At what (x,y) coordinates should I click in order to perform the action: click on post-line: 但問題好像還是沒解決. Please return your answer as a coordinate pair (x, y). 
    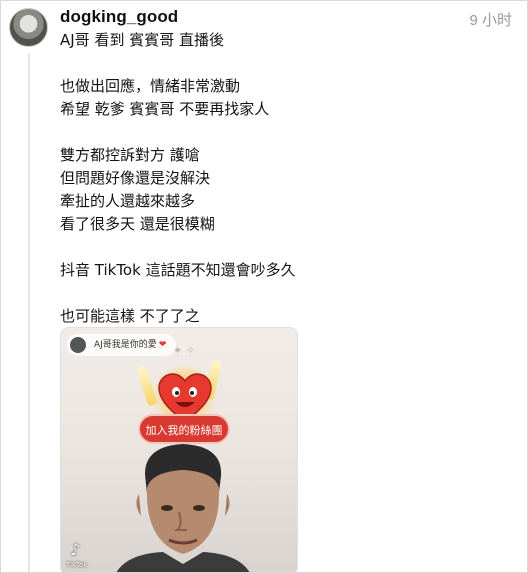
    Looking at the image, I should click on (135, 178).